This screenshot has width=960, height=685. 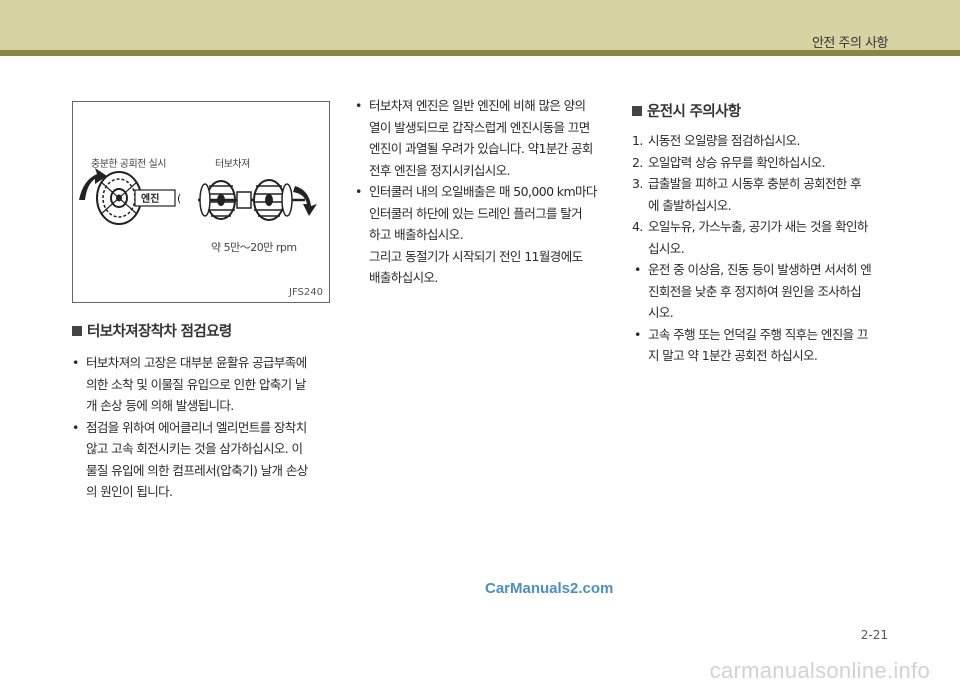 I want to click on turbo-figure: 충분한 공회전 실시 터보차져 엔진 (약 5만～20만 rpm JFS240, so click(x=201, y=202).